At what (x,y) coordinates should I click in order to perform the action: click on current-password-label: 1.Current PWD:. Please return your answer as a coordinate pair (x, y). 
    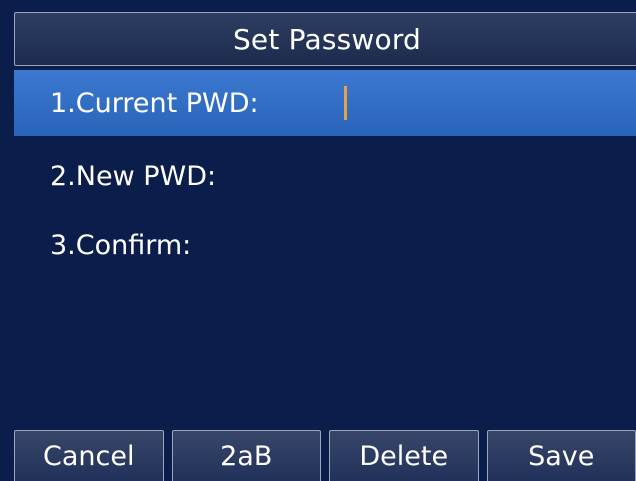
    Looking at the image, I should click on (154, 103).